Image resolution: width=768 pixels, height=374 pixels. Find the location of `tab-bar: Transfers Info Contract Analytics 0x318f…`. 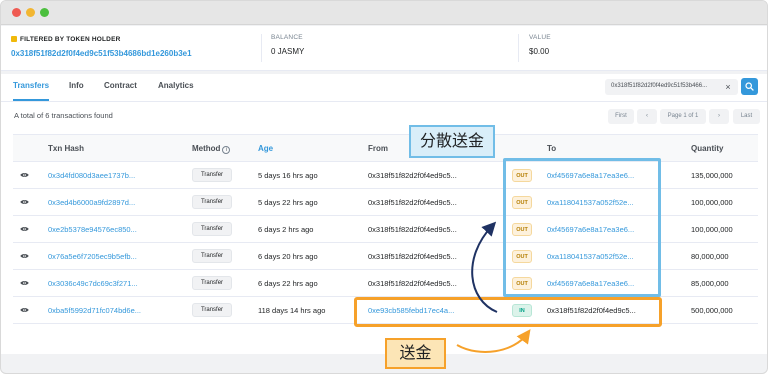

tab-bar: Transfers Info Contract Analytics 0x318f… is located at coordinates (384, 88).